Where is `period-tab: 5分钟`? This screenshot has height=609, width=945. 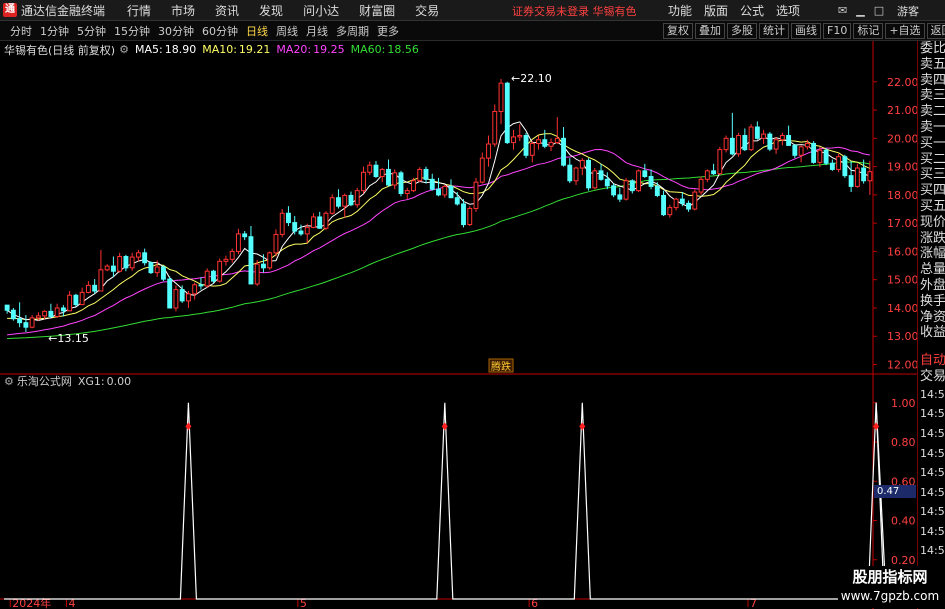 period-tab: 5分钟 is located at coordinates (91, 31).